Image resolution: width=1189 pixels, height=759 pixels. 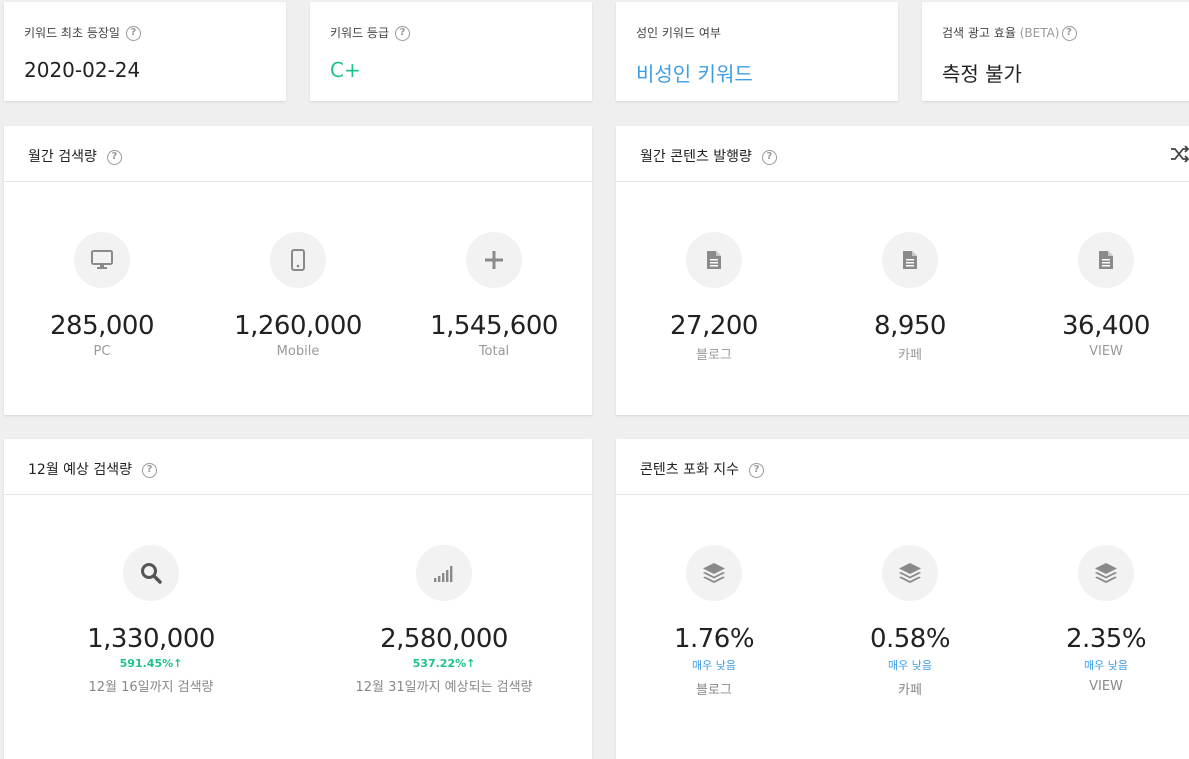 I want to click on cafe-content-metric: 8,950 카페, so click(x=910, y=297).